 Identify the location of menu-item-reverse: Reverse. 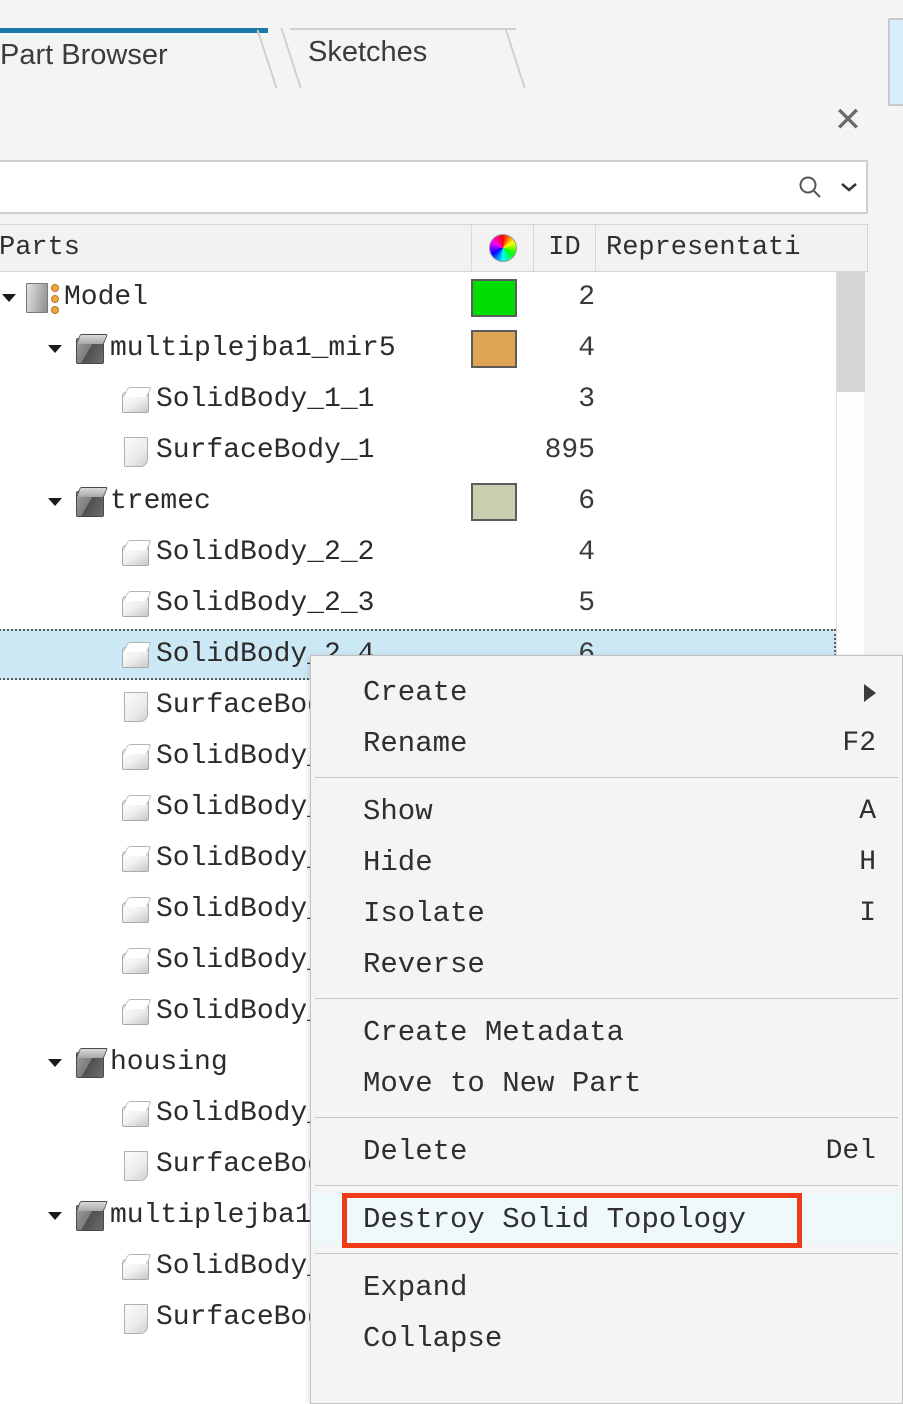
(606, 964).